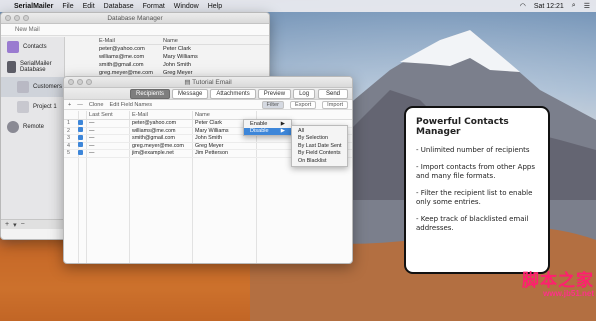 This screenshot has height=321, width=596. Describe the element at coordinates (211, 153) in the screenshot. I see `cell-name: Jim Petterson` at that location.